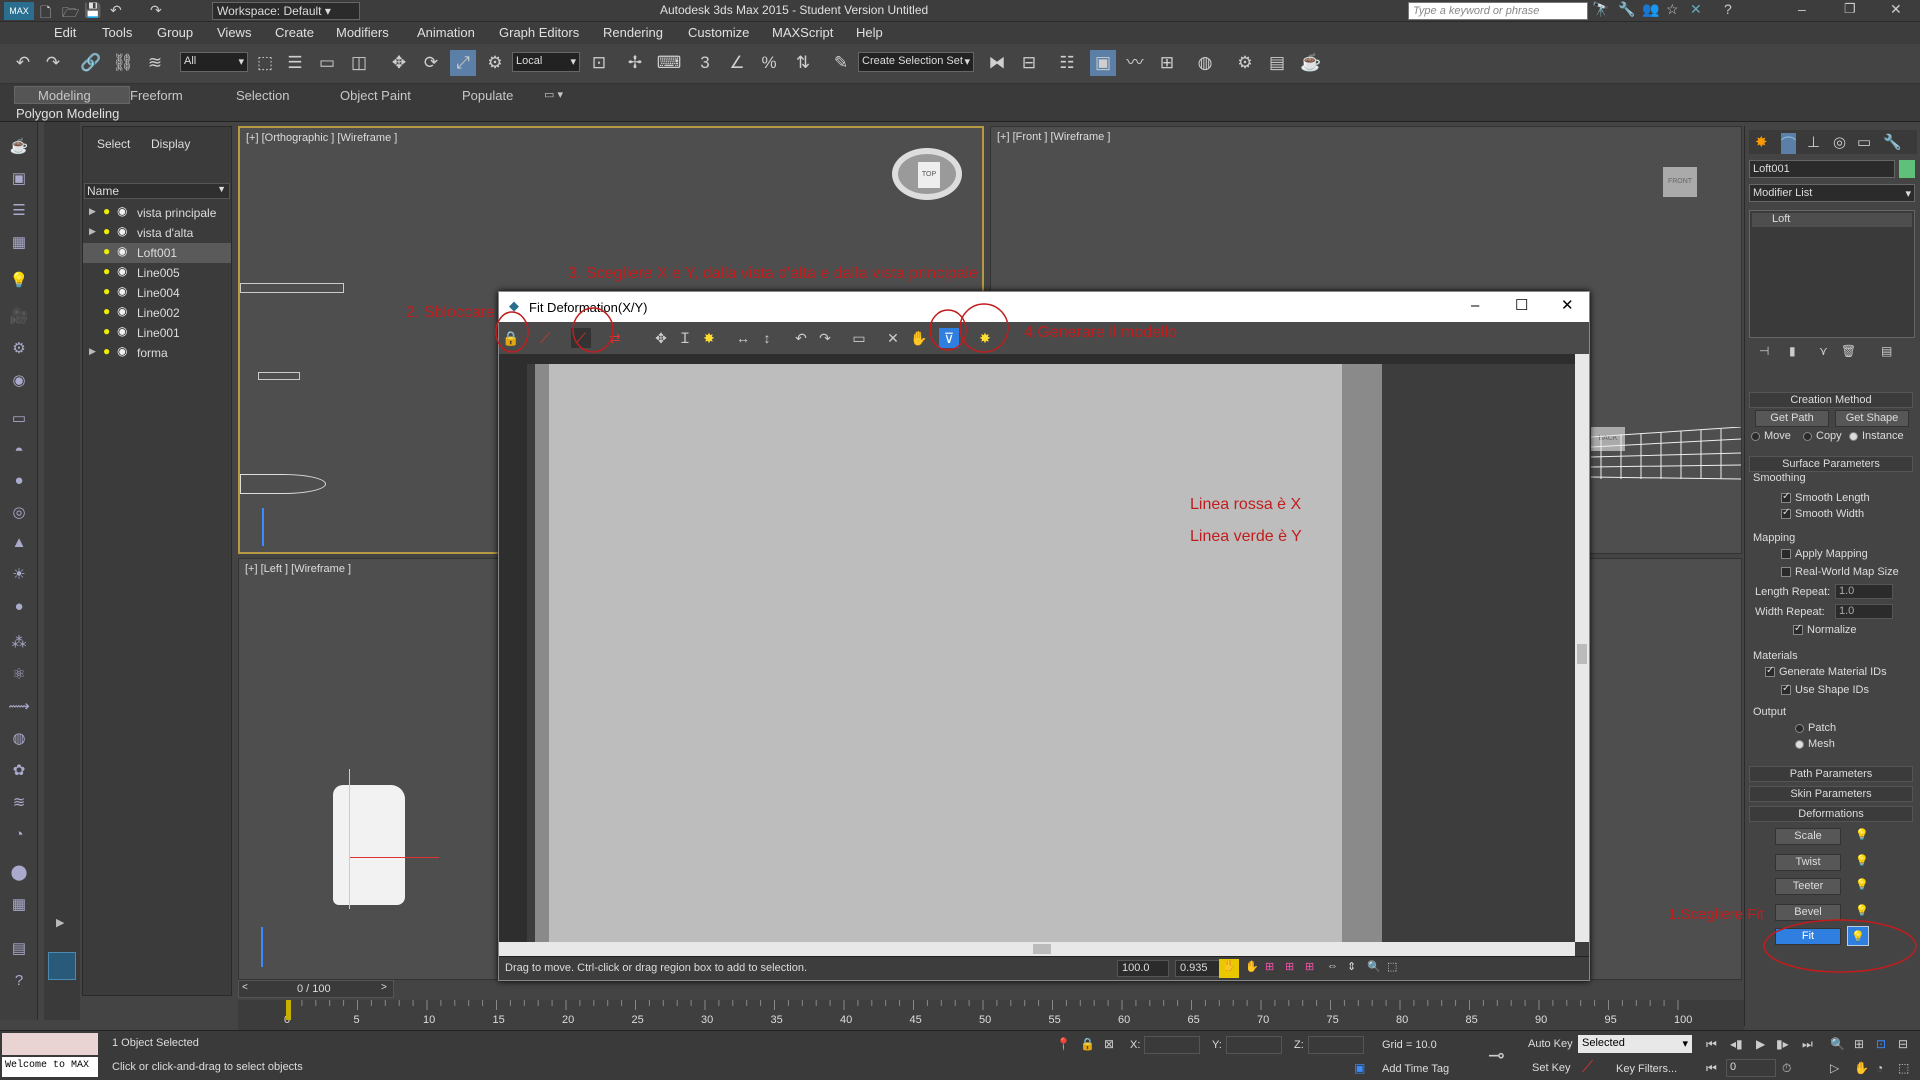  Describe the element at coordinates (1550, 1044) in the screenshot. I see `auto-key-button: Auto Key` at that location.